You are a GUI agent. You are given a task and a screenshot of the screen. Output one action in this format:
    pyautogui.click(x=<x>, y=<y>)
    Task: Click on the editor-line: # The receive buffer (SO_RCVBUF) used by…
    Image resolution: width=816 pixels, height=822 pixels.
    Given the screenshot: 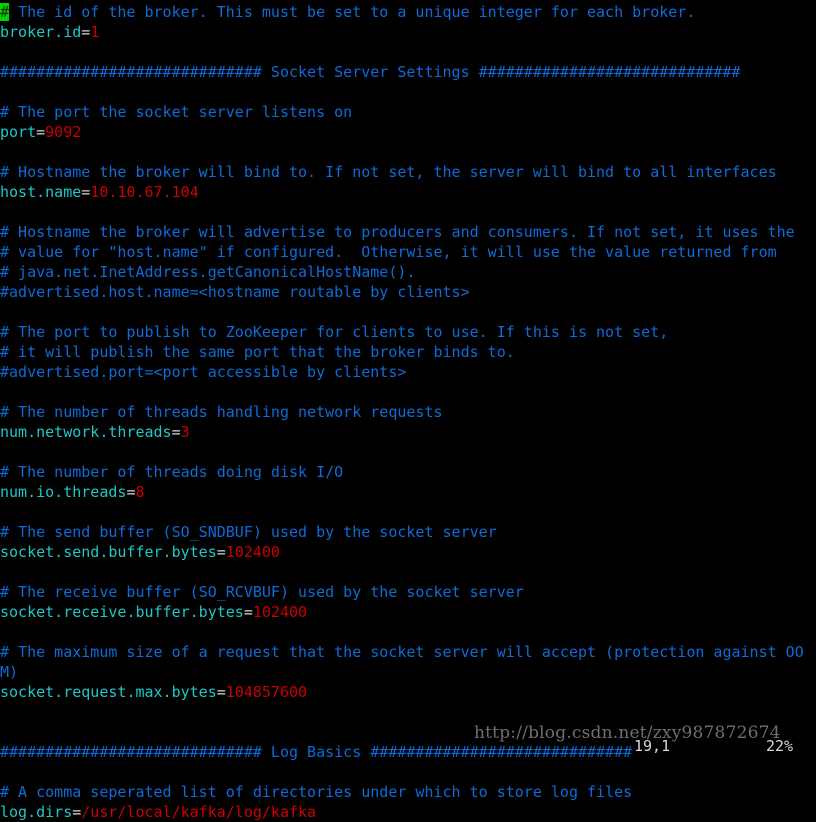 What is the action you would take?
    pyautogui.click(x=408, y=592)
    